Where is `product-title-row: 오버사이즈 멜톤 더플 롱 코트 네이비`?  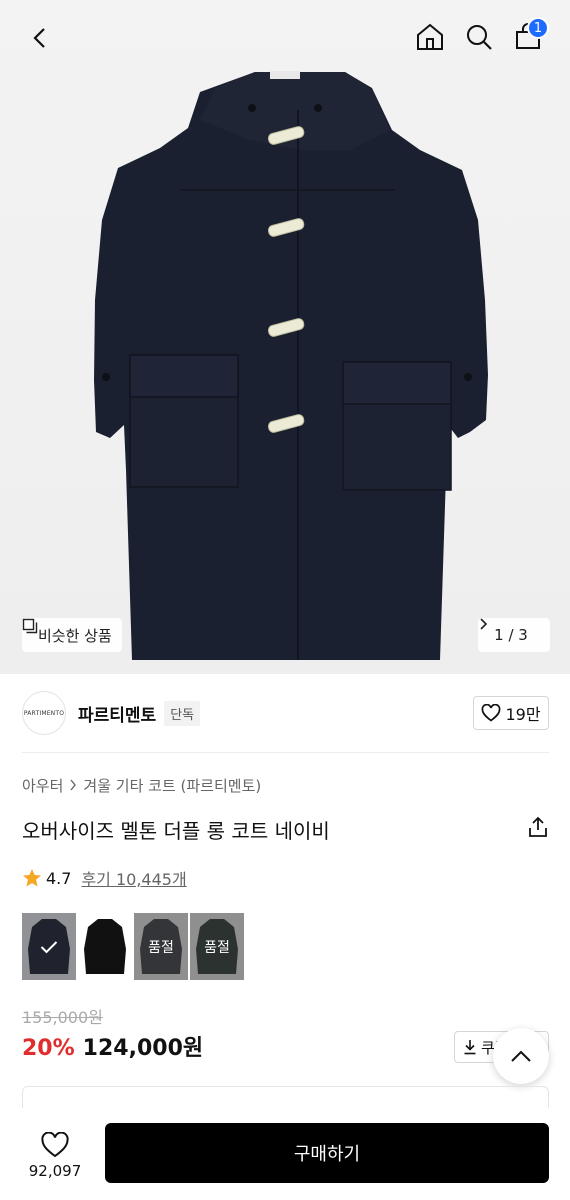
product-title-row: 오버사이즈 멜톤 더플 롱 코트 네이비 is located at coordinates (285, 829).